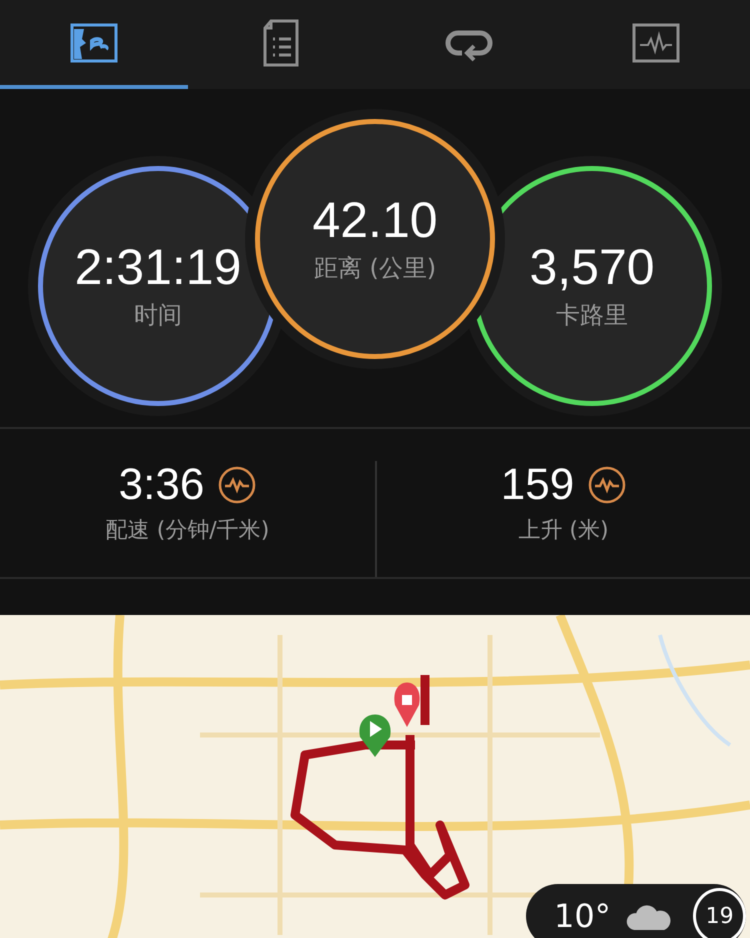 This screenshot has width=750, height=938. What do you see at coordinates (592, 316) in the screenshot?
I see `stat-label: 卡路里` at bounding box center [592, 316].